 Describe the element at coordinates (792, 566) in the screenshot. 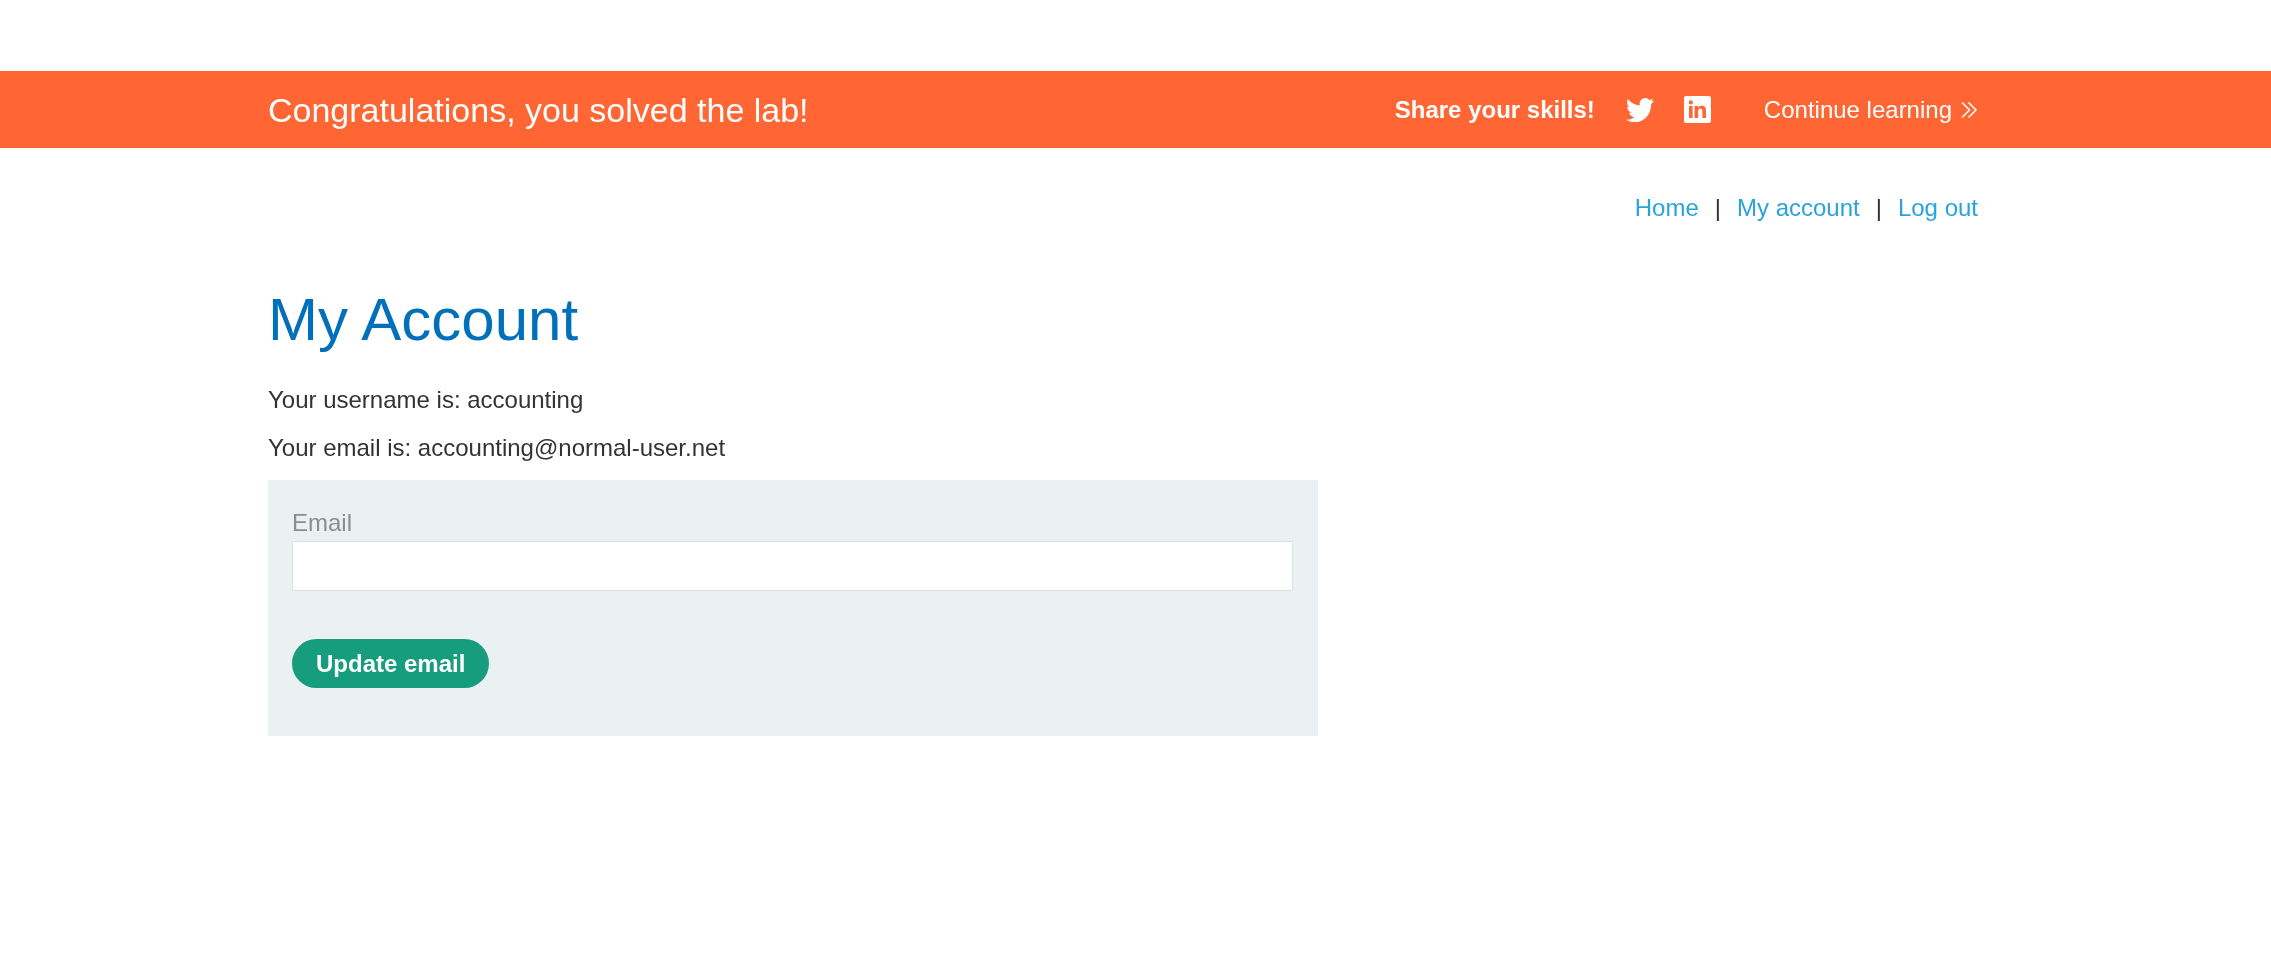

I see `email-field` at that location.